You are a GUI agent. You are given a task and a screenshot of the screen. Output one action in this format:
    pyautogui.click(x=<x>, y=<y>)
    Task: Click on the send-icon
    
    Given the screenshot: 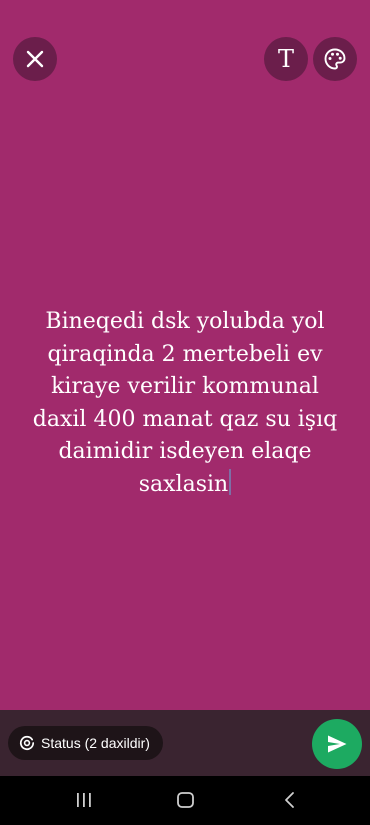 What is the action you would take?
    pyautogui.click(x=337, y=744)
    